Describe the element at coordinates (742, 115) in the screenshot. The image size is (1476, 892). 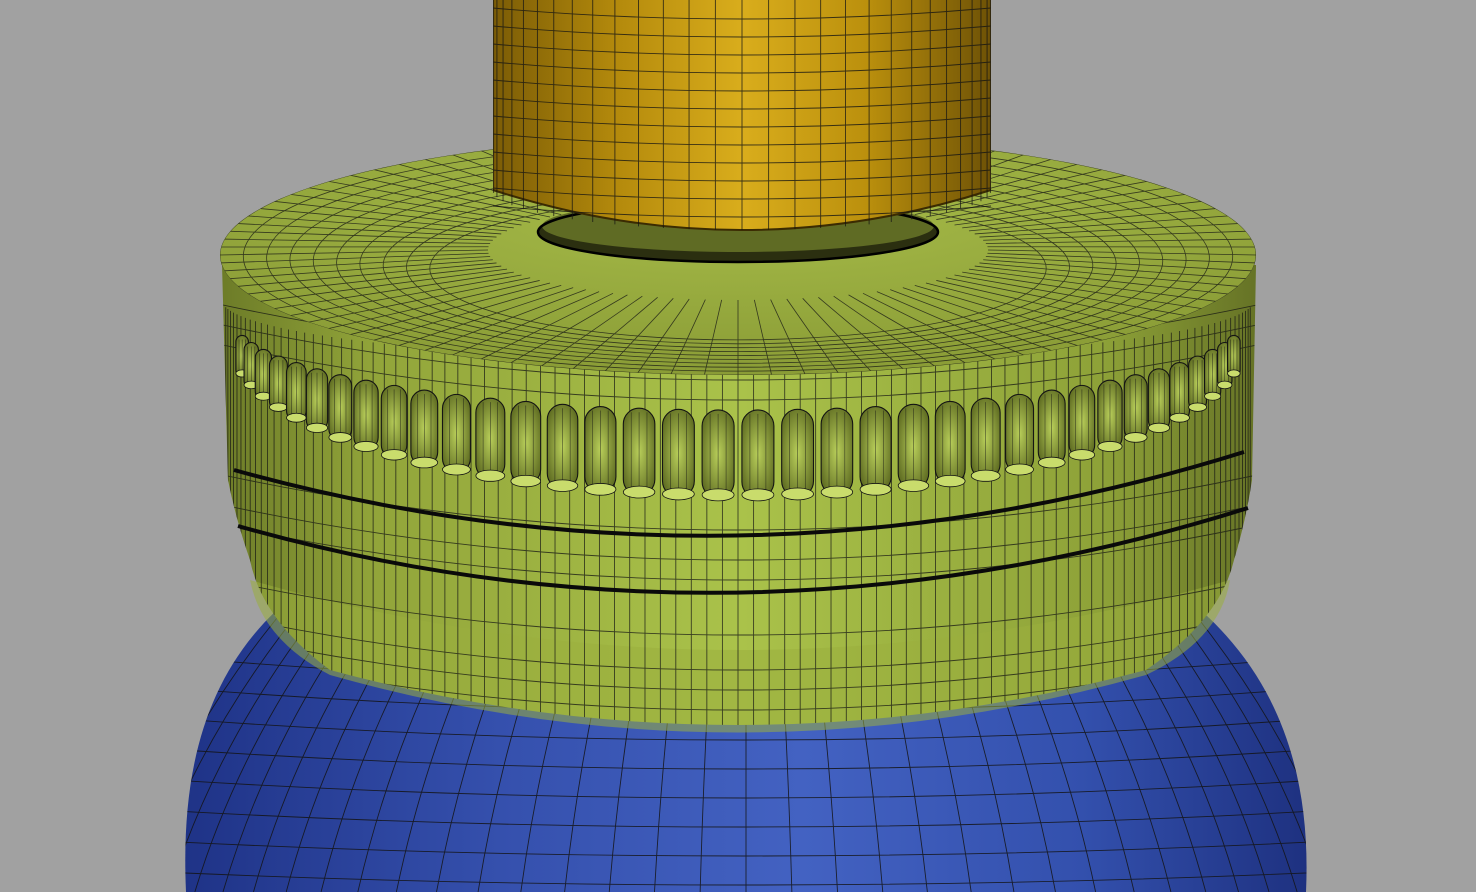
I see `upper-cylinder-mesh` at that location.